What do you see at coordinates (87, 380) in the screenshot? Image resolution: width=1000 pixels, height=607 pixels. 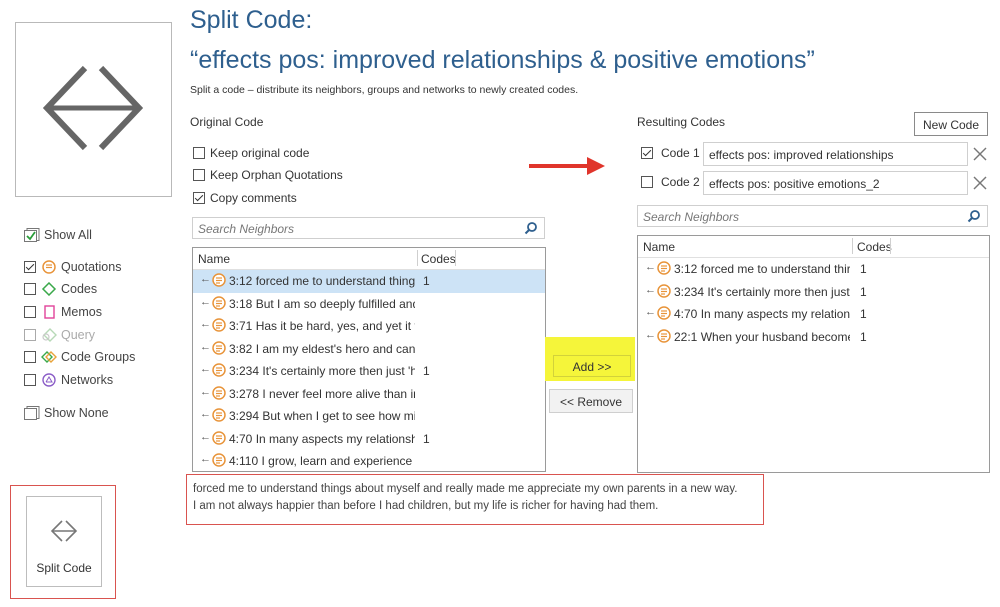 I see `networks-label: Networks` at bounding box center [87, 380].